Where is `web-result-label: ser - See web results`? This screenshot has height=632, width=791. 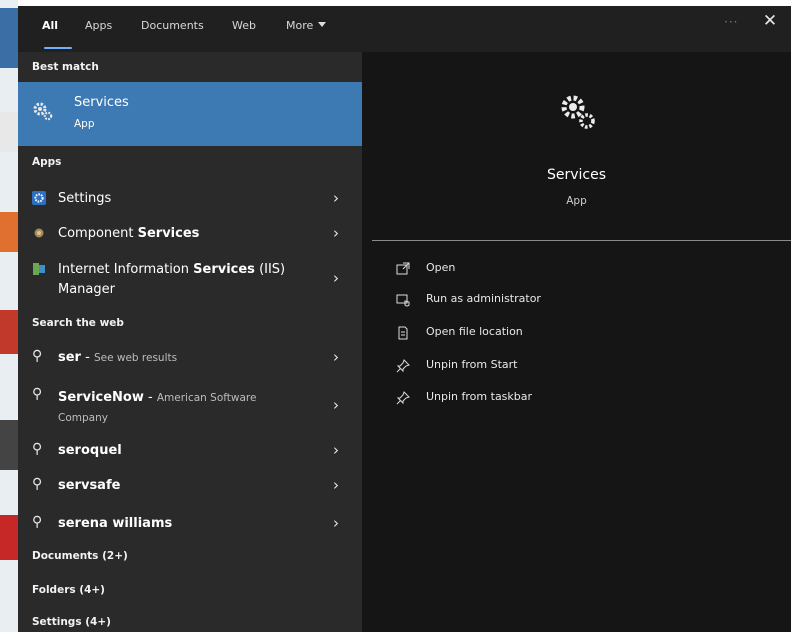
web-result-label: ser - See web results is located at coordinates (117, 357).